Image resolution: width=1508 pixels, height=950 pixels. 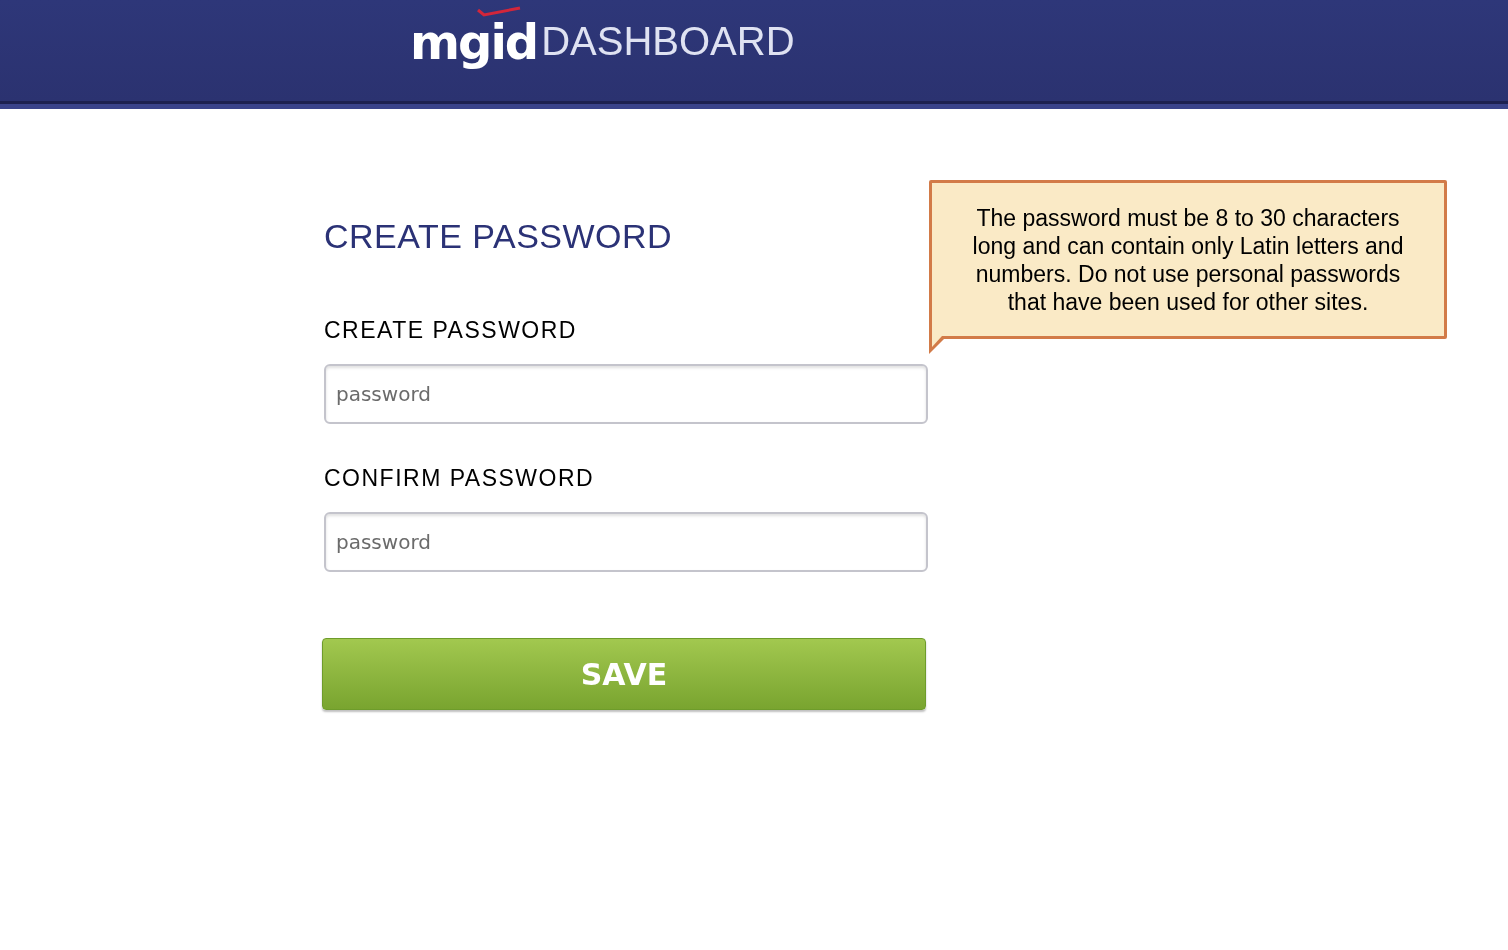 What do you see at coordinates (460, 478) in the screenshot?
I see `field-label: CONFIRM PASSWORD` at bounding box center [460, 478].